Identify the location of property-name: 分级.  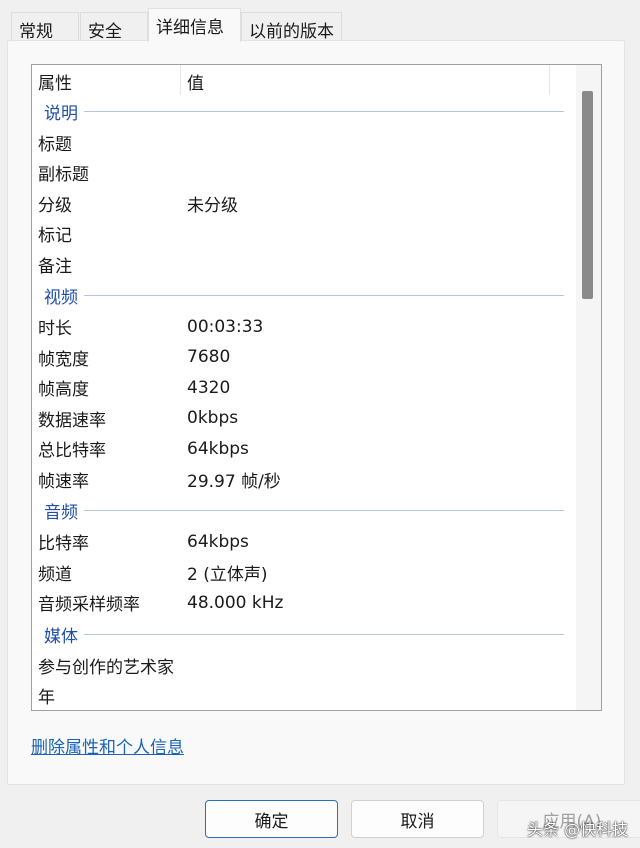
(55, 205).